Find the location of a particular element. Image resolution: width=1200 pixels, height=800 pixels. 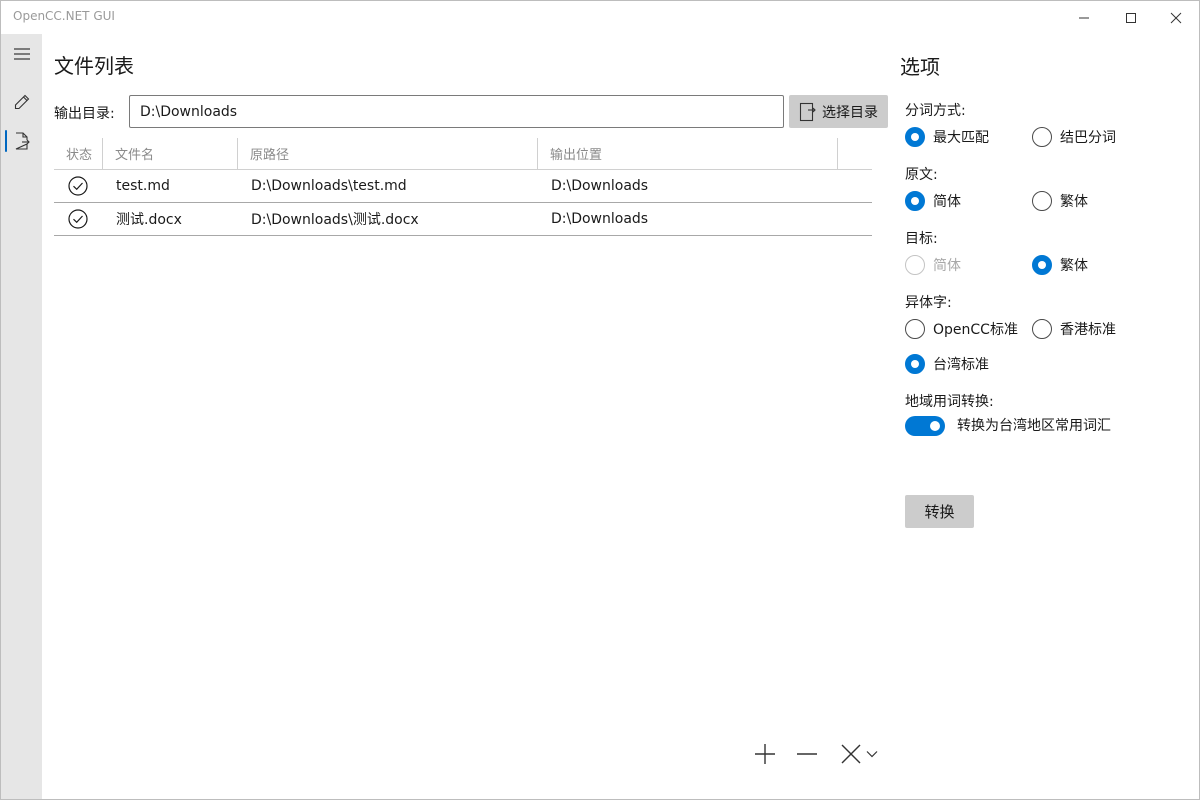

radio-target-traditional: 繁体 is located at coordinates (1060, 265).